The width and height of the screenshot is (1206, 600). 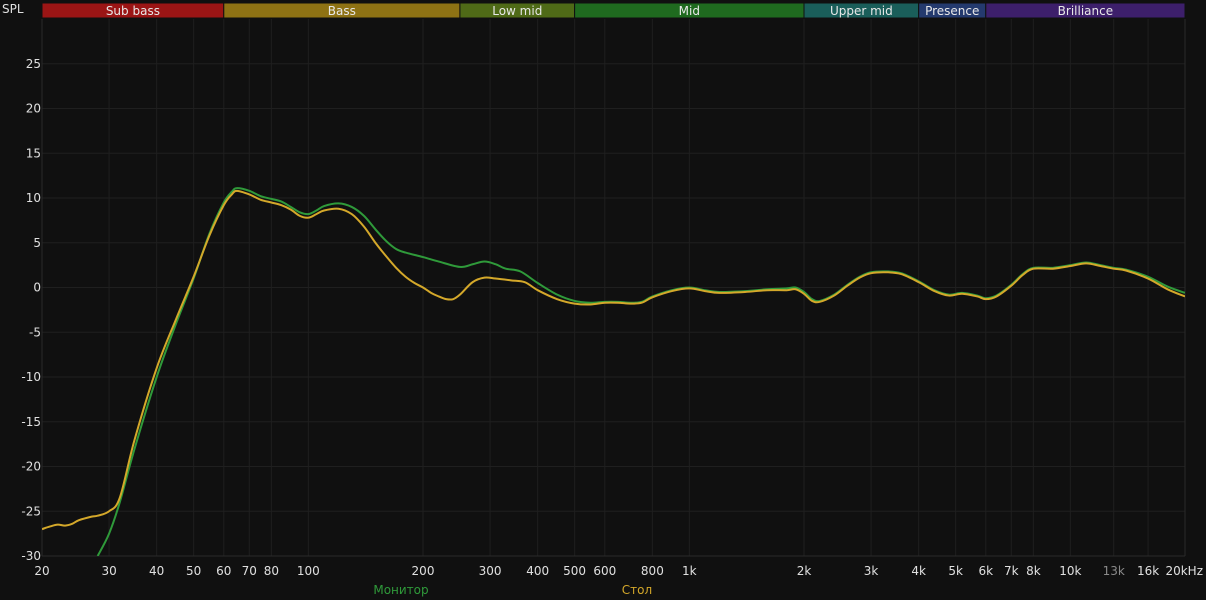 I want to click on x-tick-label: 7k, so click(x=1011, y=571).